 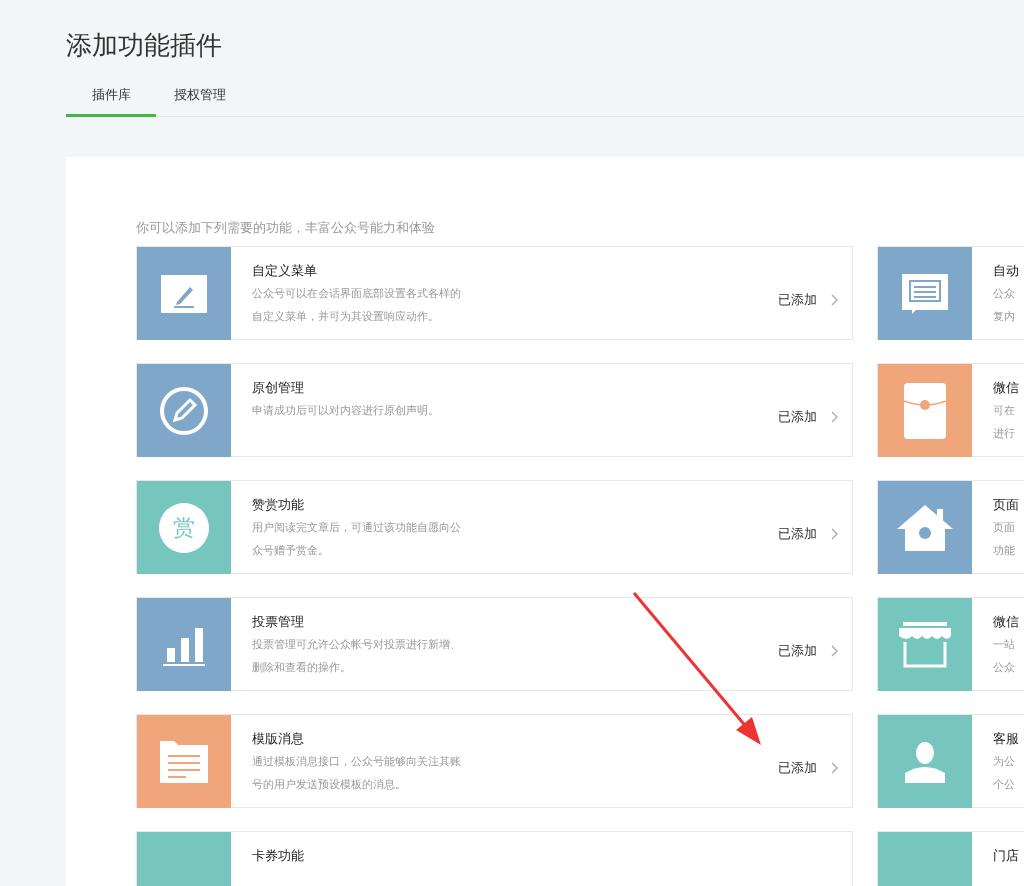 What do you see at coordinates (184, 527) in the screenshot?
I see `reward-icon: 赏` at bounding box center [184, 527].